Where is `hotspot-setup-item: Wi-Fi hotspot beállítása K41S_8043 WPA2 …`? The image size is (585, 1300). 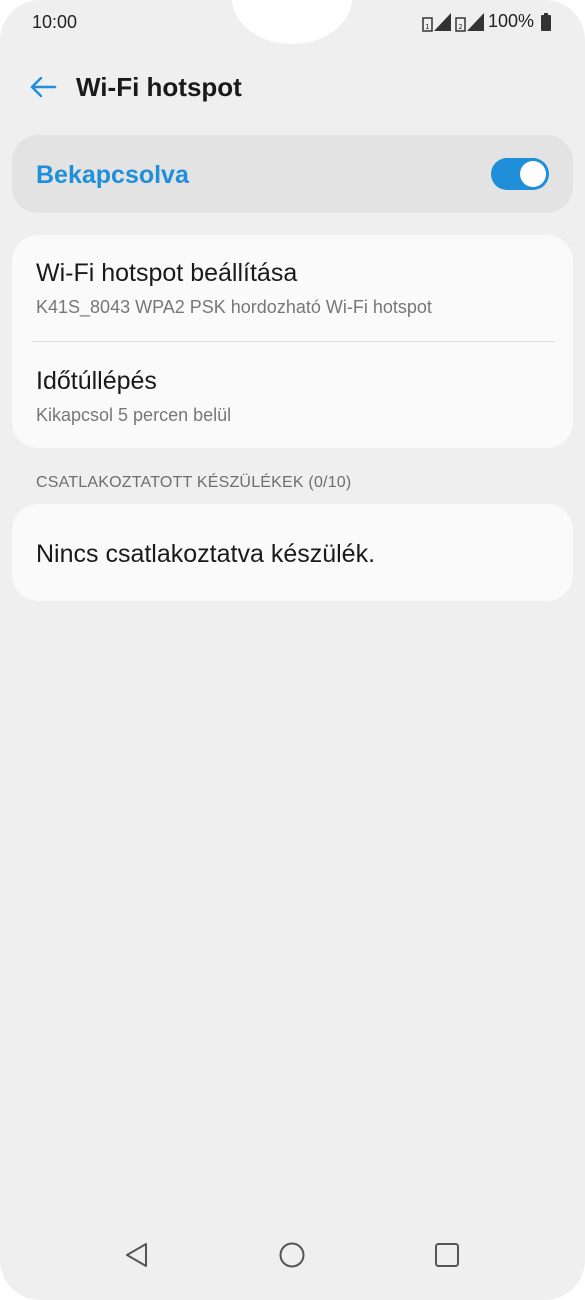
hotspot-setup-item: Wi-Fi hotspot beállítása K41S_8043 WPA2 … is located at coordinates (292, 288).